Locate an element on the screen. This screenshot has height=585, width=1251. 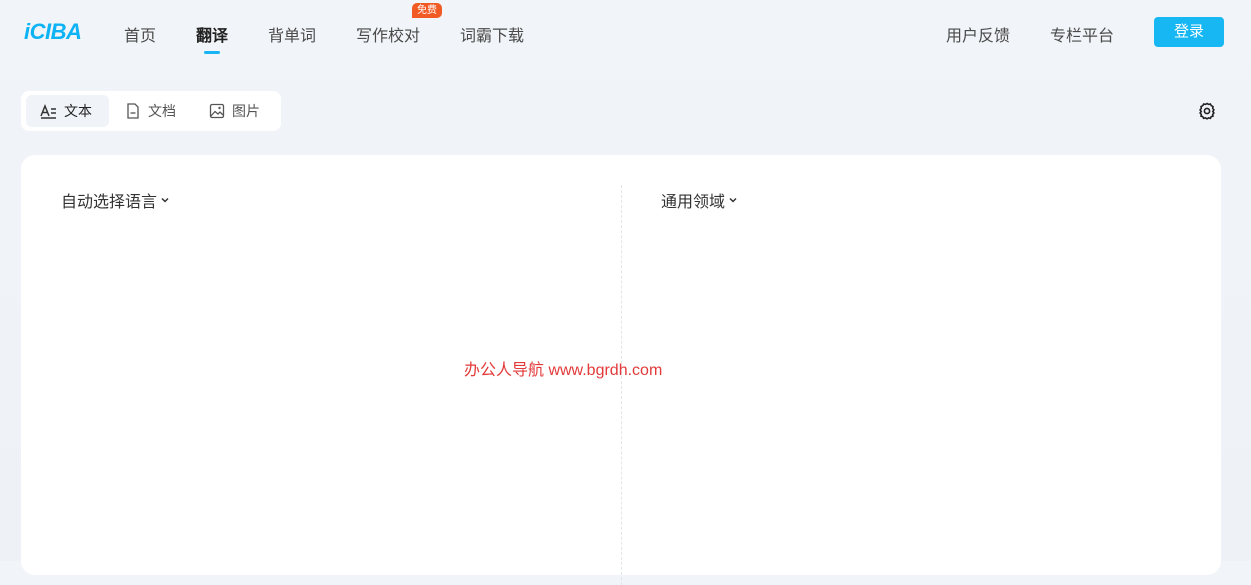
feedback-link: 用户反馈 is located at coordinates (978, 34).